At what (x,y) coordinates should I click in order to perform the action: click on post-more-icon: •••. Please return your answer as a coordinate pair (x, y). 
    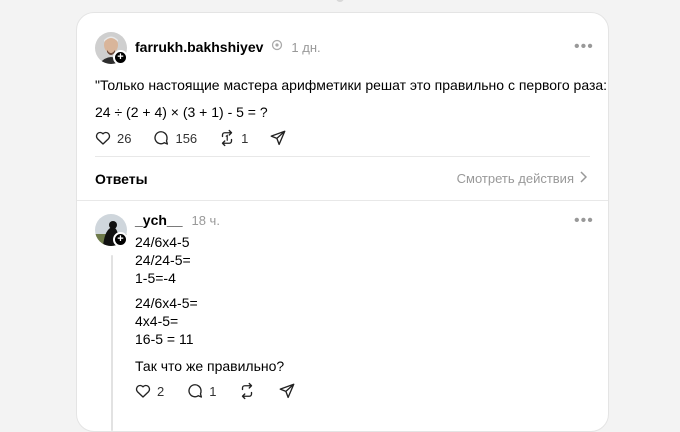
    Looking at the image, I should click on (584, 47).